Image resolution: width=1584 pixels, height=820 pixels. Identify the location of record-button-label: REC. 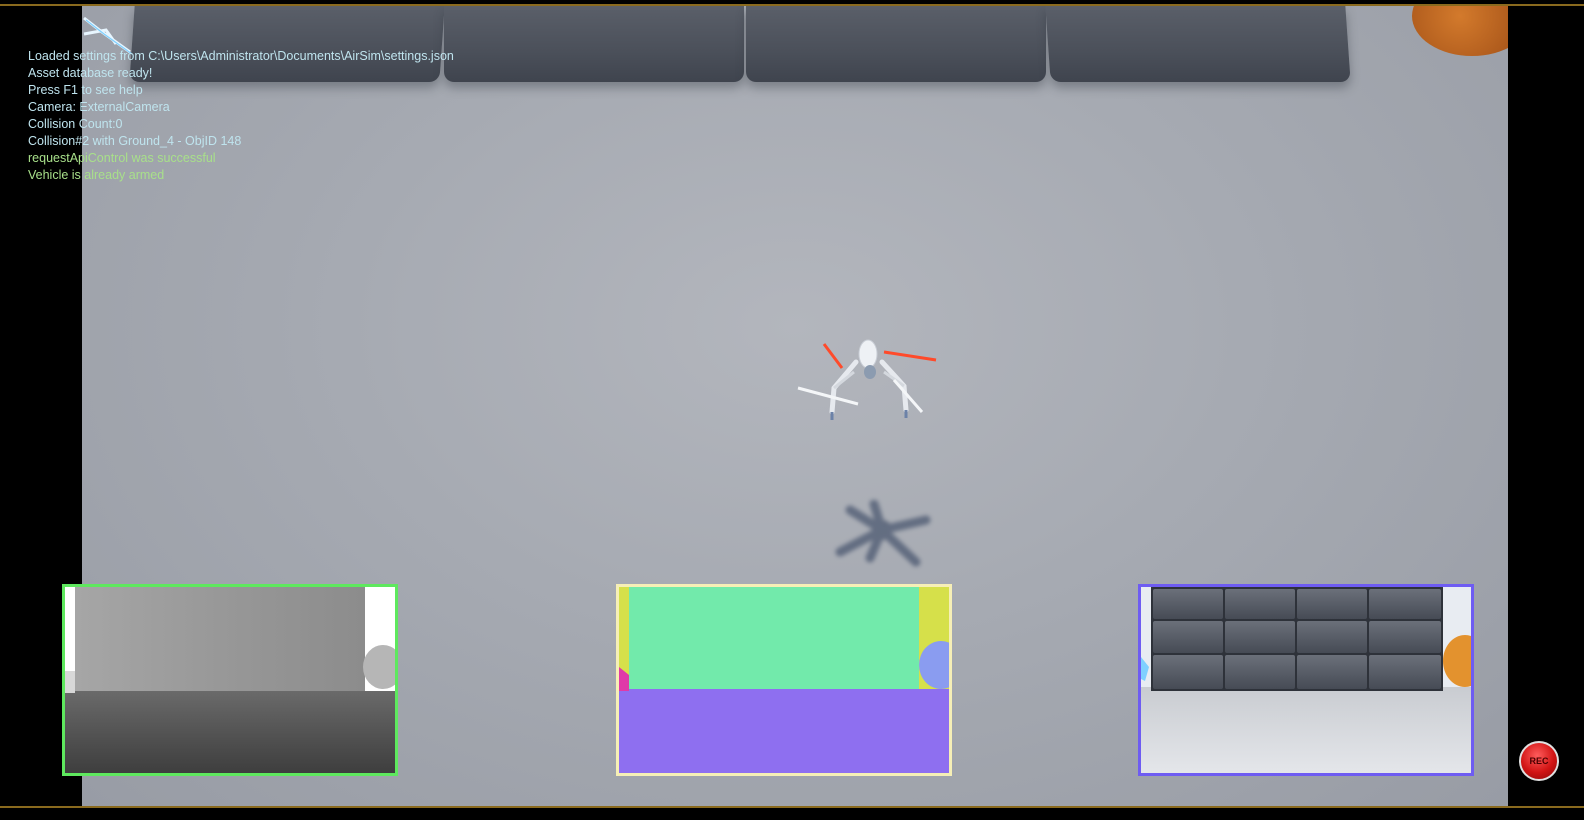
(1539, 761).